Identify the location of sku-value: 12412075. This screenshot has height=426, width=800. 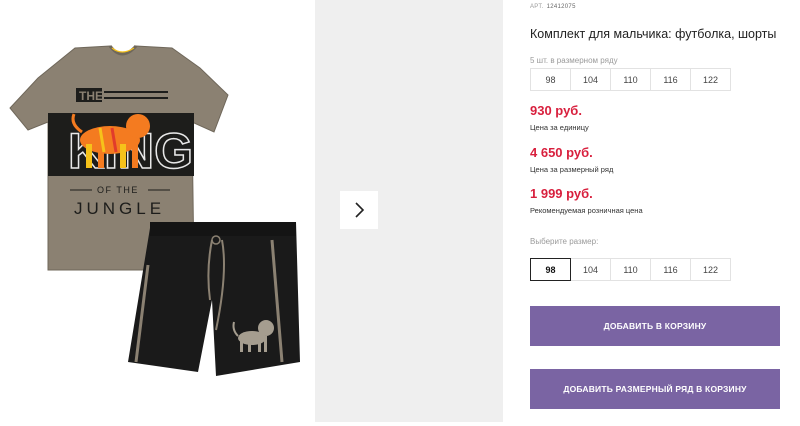
(561, 7).